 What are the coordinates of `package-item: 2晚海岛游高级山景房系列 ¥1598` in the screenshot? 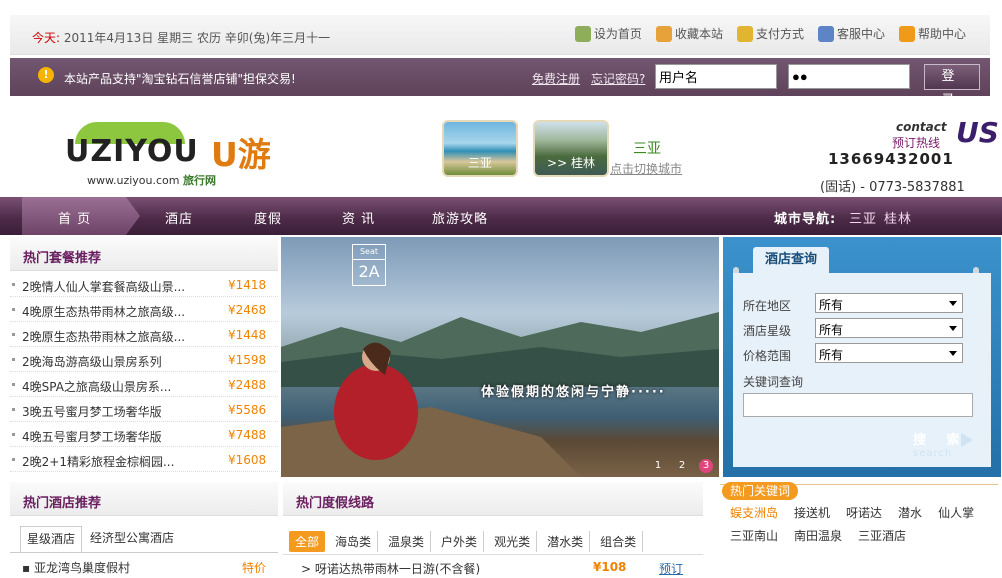 It's located at (144, 360).